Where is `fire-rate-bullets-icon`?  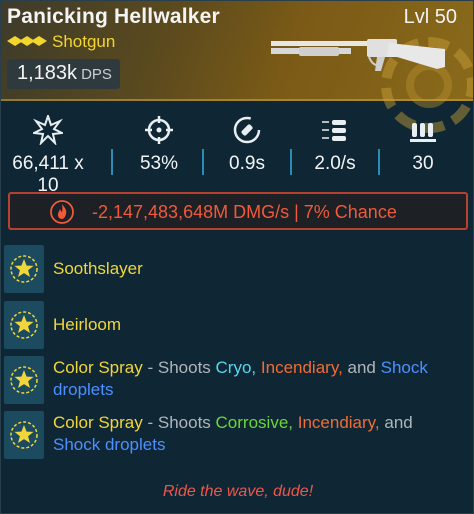 fire-rate-bullets-icon is located at coordinates (334, 130).